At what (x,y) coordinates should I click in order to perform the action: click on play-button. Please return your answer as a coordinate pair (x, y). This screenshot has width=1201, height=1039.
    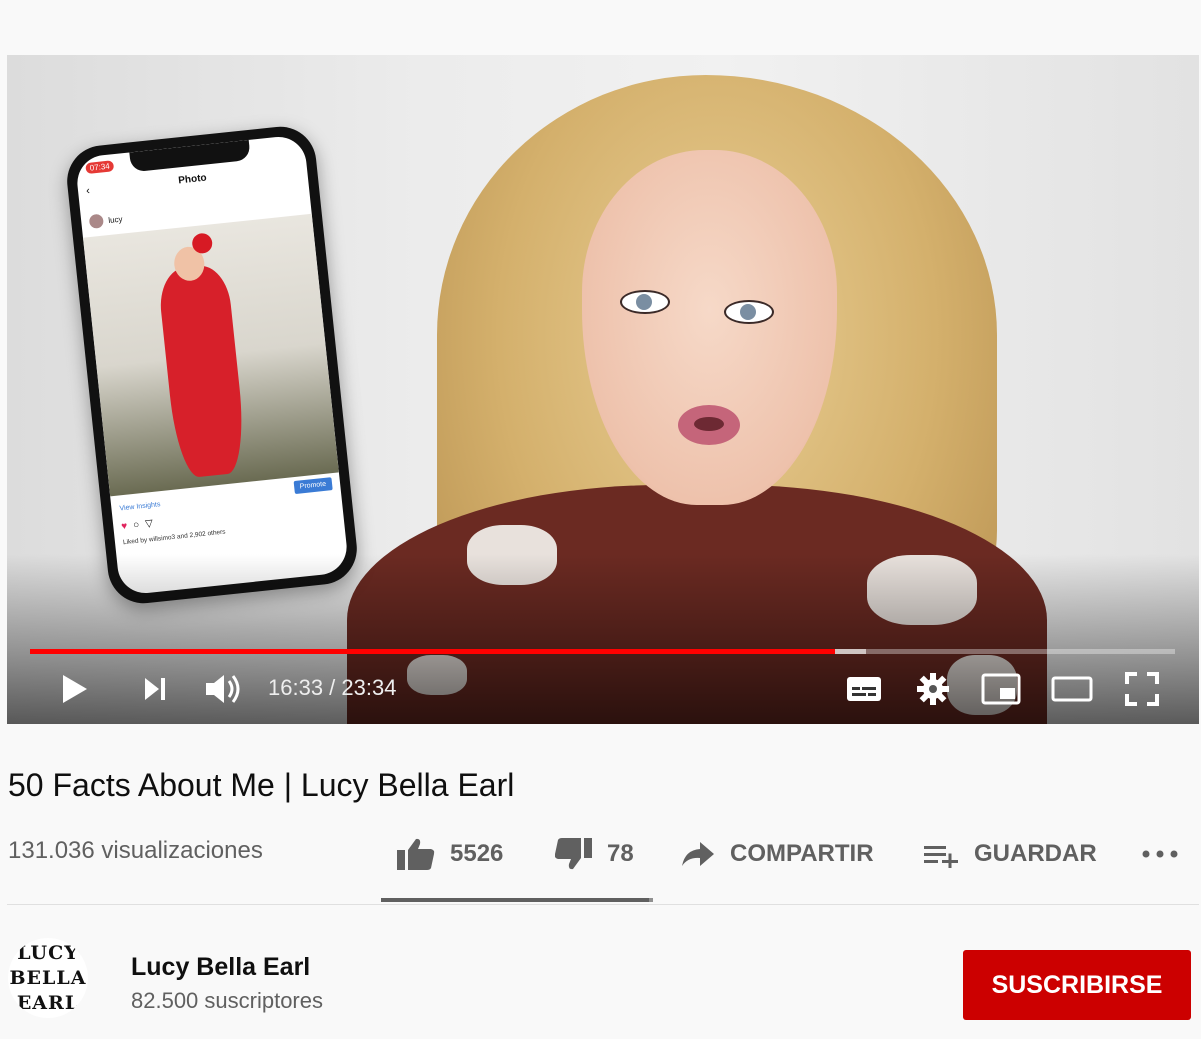
    Looking at the image, I should click on (75, 689).